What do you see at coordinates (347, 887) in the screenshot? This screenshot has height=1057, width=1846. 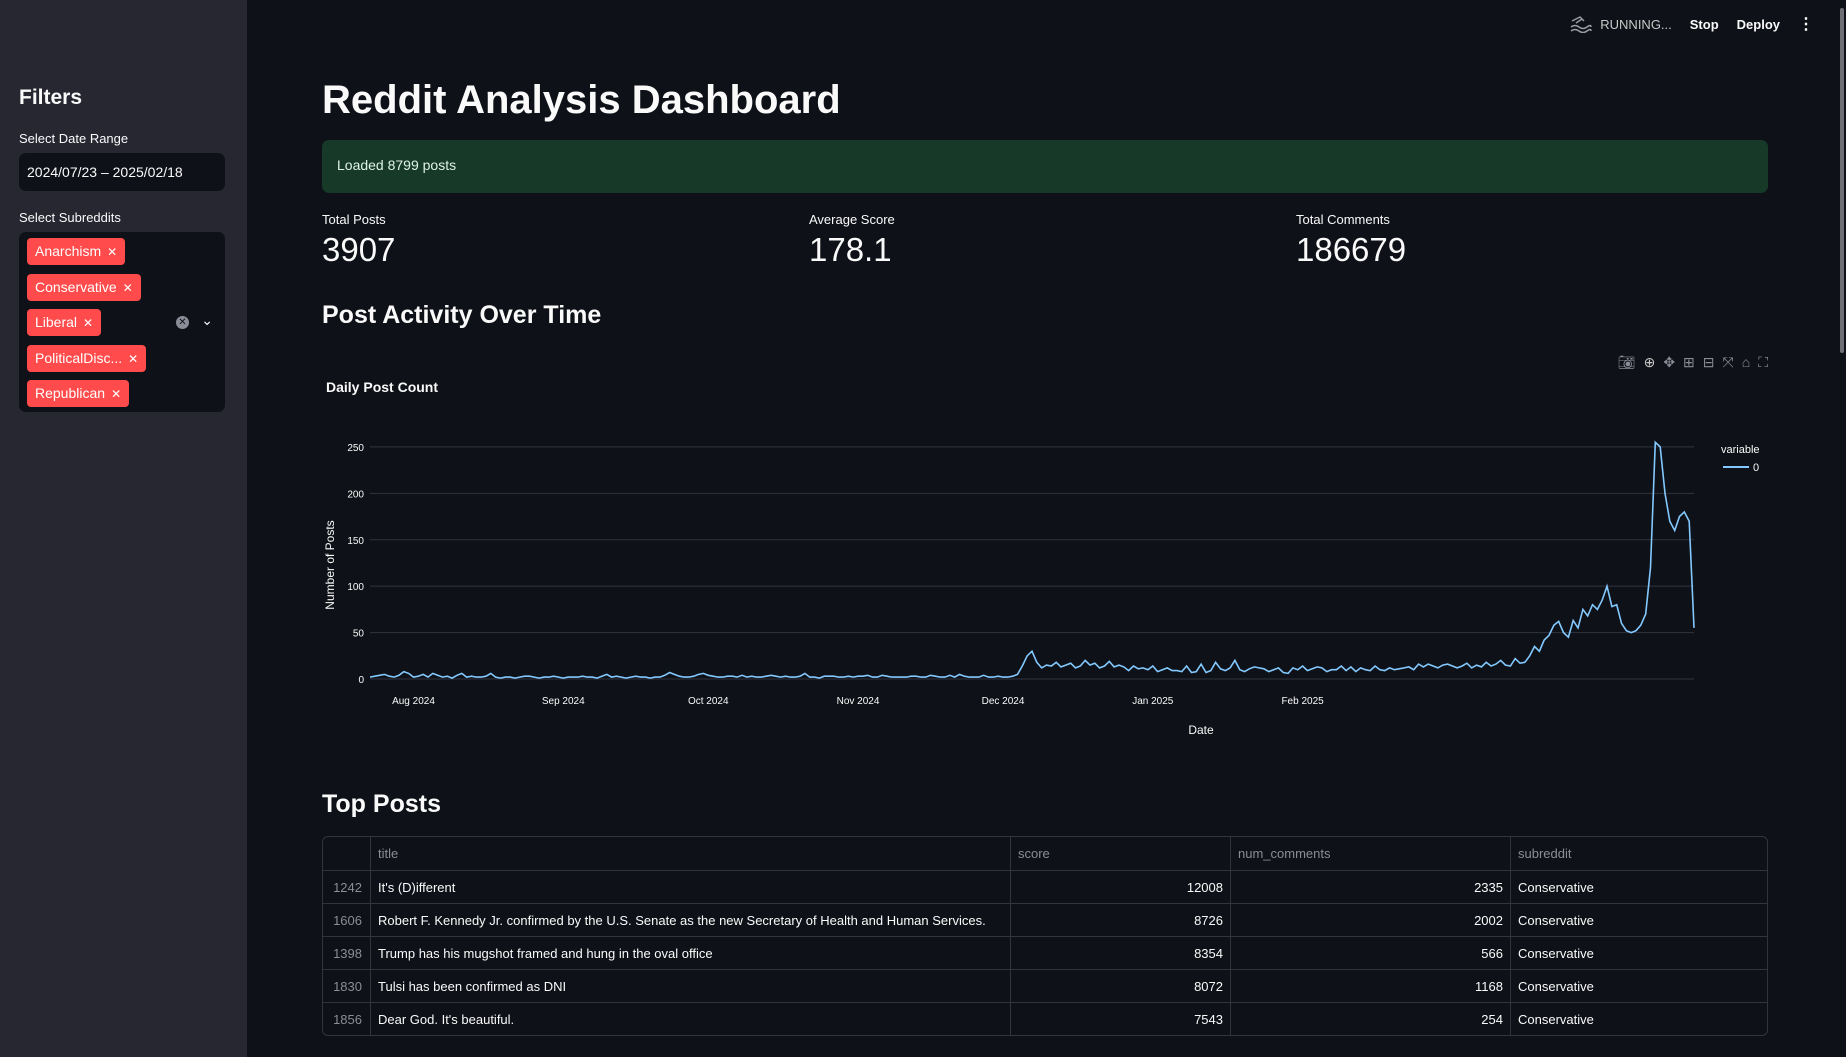 I see `row-index: 1242` at bounding box center [347, 887].